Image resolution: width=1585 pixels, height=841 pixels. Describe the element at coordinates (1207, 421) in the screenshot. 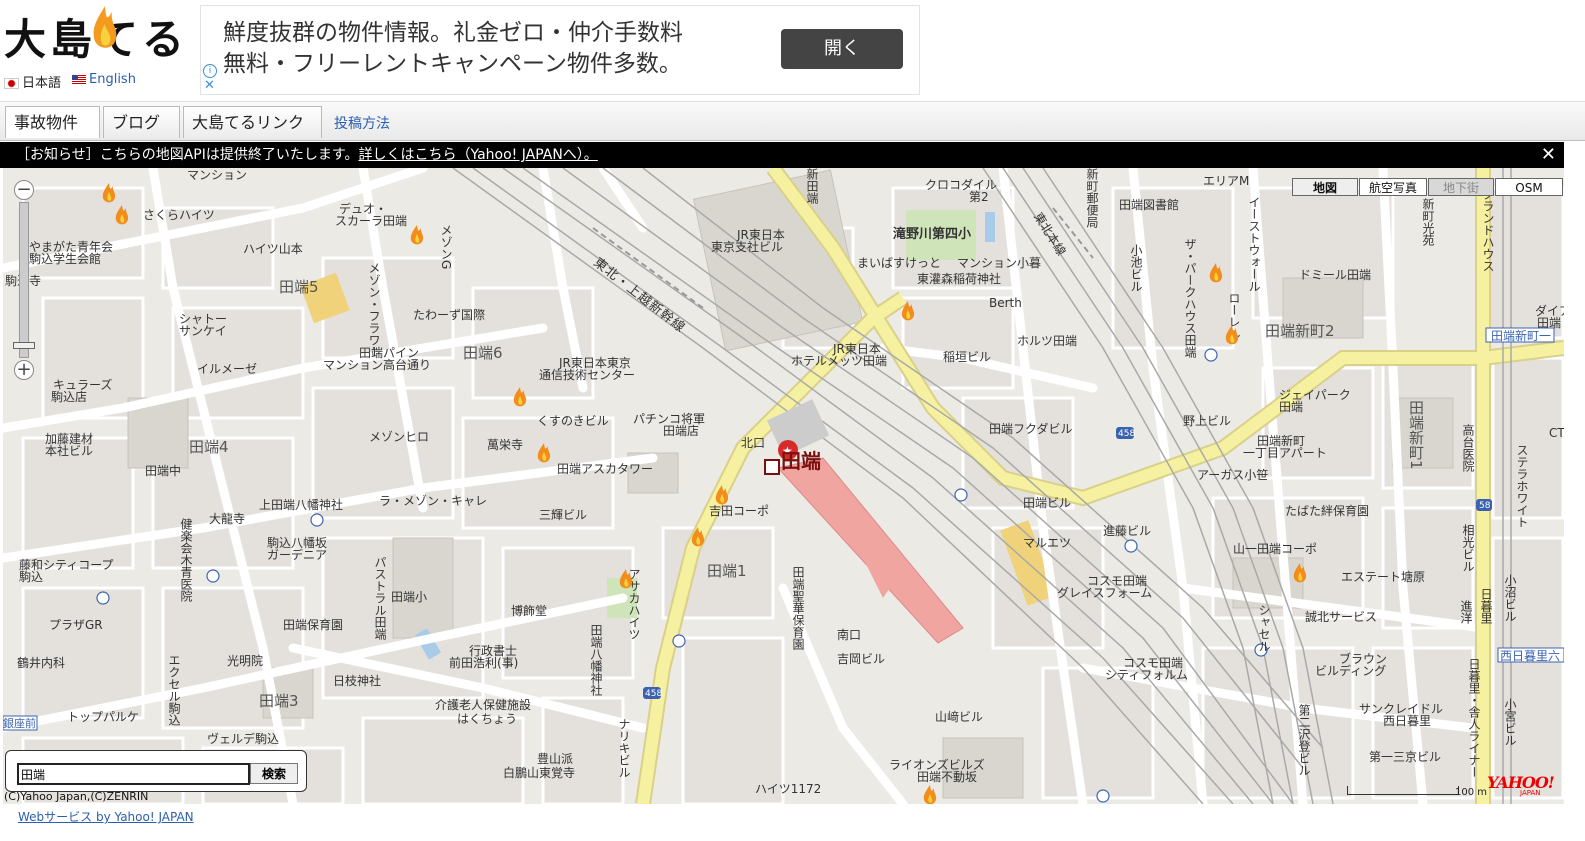

I see `map-label: 野上ビル` at that location.